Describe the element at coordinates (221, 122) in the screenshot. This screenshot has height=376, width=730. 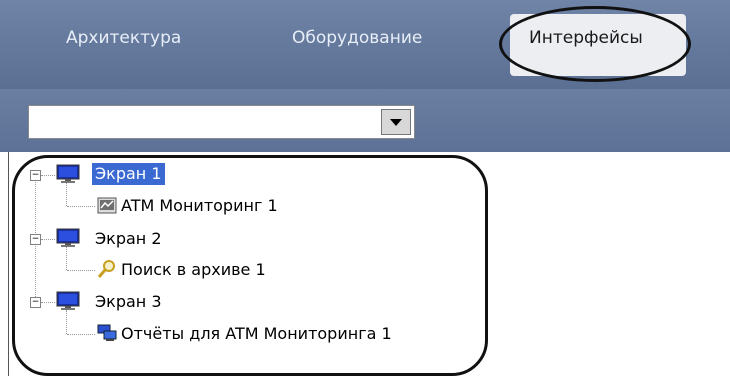
I see `screen-select-combo` at that location.